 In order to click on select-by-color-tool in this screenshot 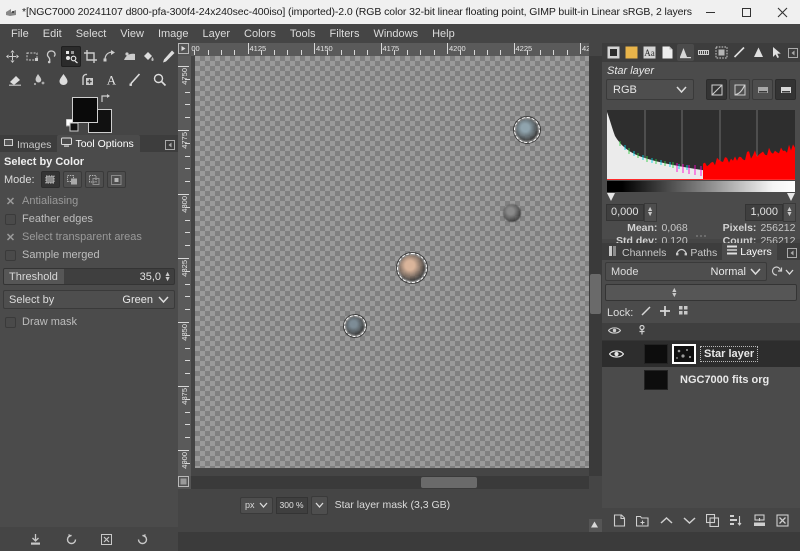, I will do `click(70, 56)`.